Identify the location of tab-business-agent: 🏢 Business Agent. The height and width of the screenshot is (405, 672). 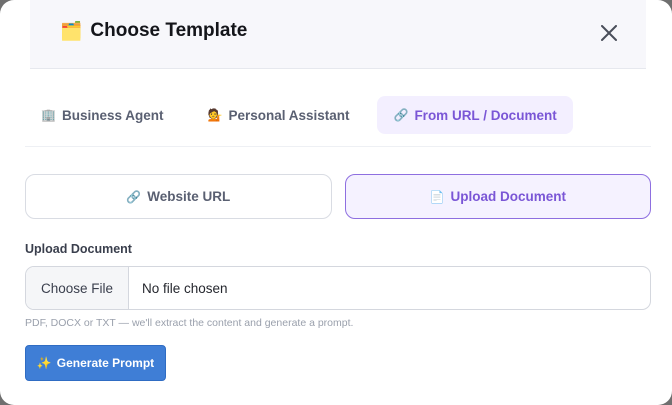
(102, 115).